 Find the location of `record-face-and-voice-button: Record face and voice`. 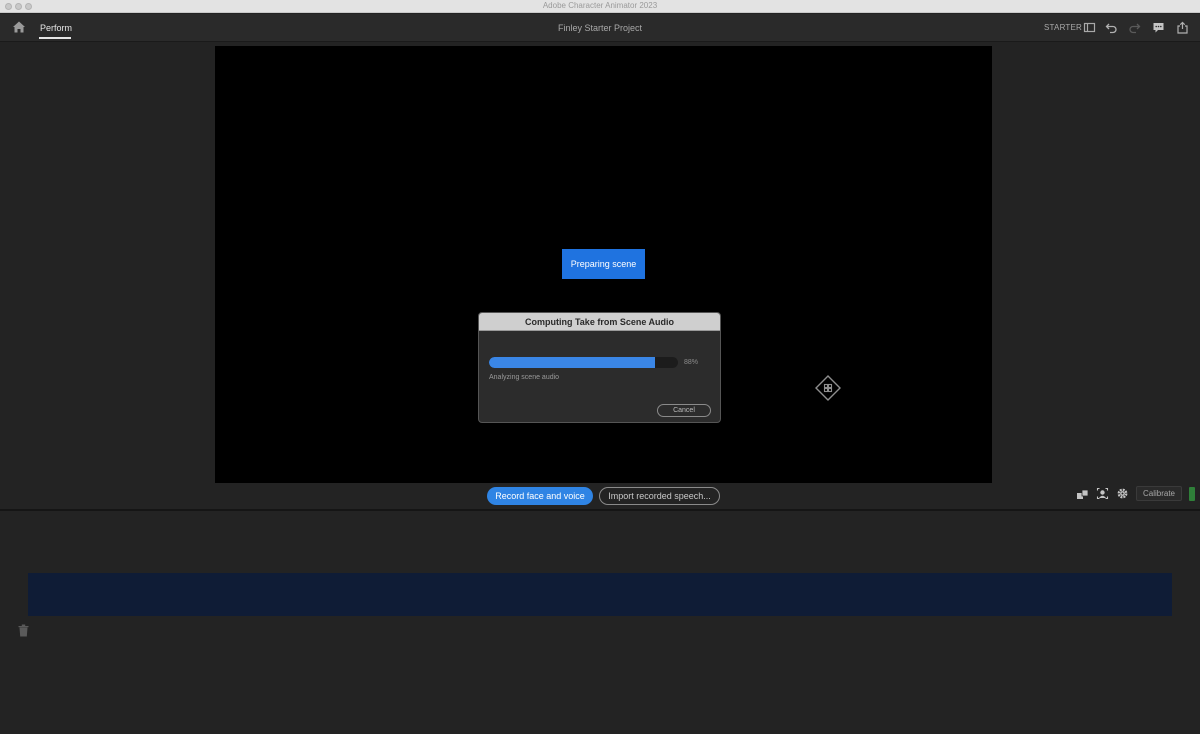

record-face-and-voice-button: Record face and voice is located at coordinates (540, 496).